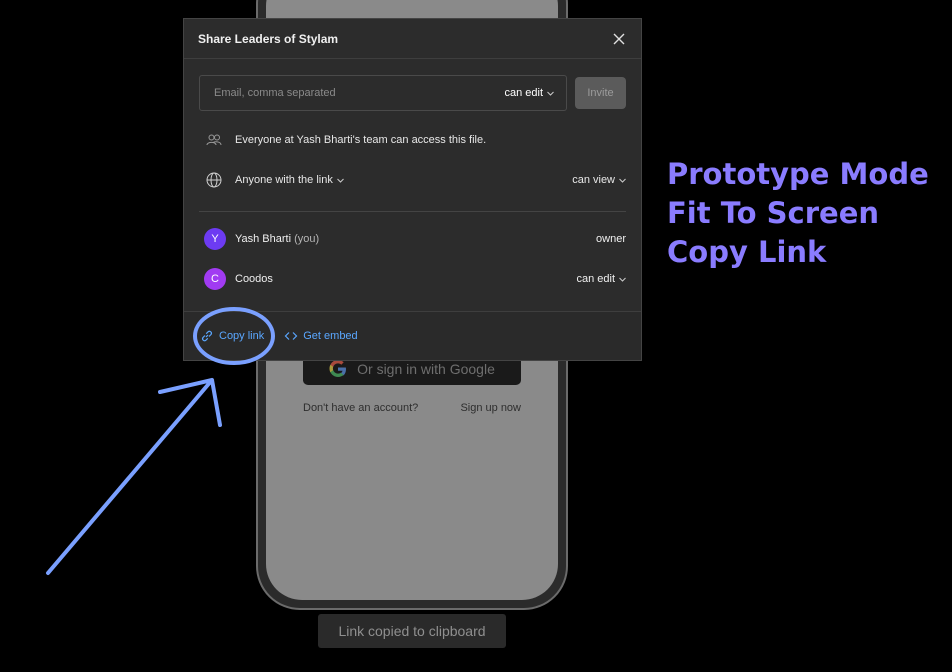  I want to click on annotation-arrow, so click(134, 476).